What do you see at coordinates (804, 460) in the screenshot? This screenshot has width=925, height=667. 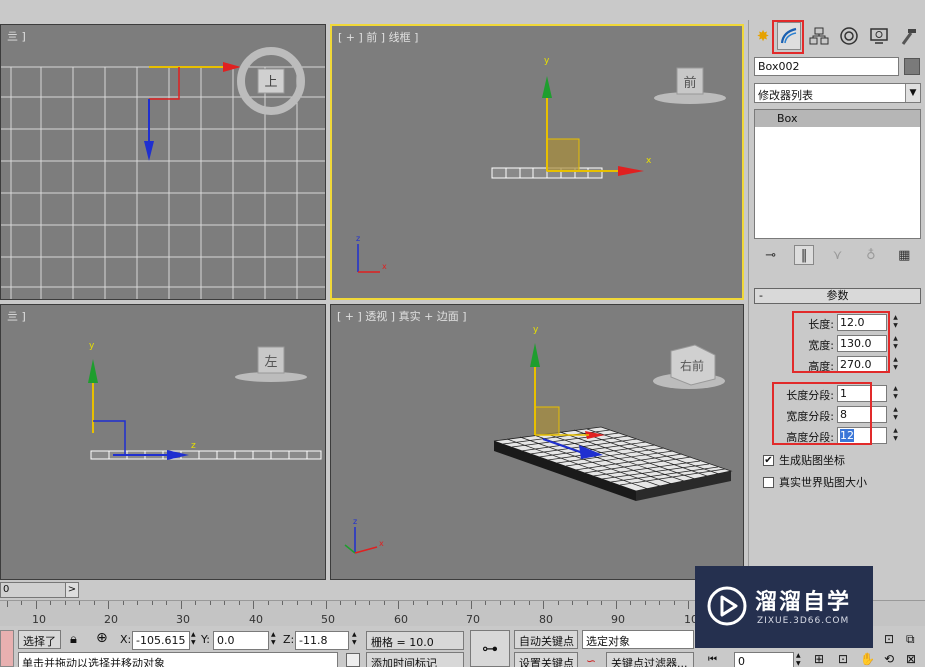 I see `gen-mapping-checkbox: ✔ 生成贴图坐标` at bounding box center [804, 460].